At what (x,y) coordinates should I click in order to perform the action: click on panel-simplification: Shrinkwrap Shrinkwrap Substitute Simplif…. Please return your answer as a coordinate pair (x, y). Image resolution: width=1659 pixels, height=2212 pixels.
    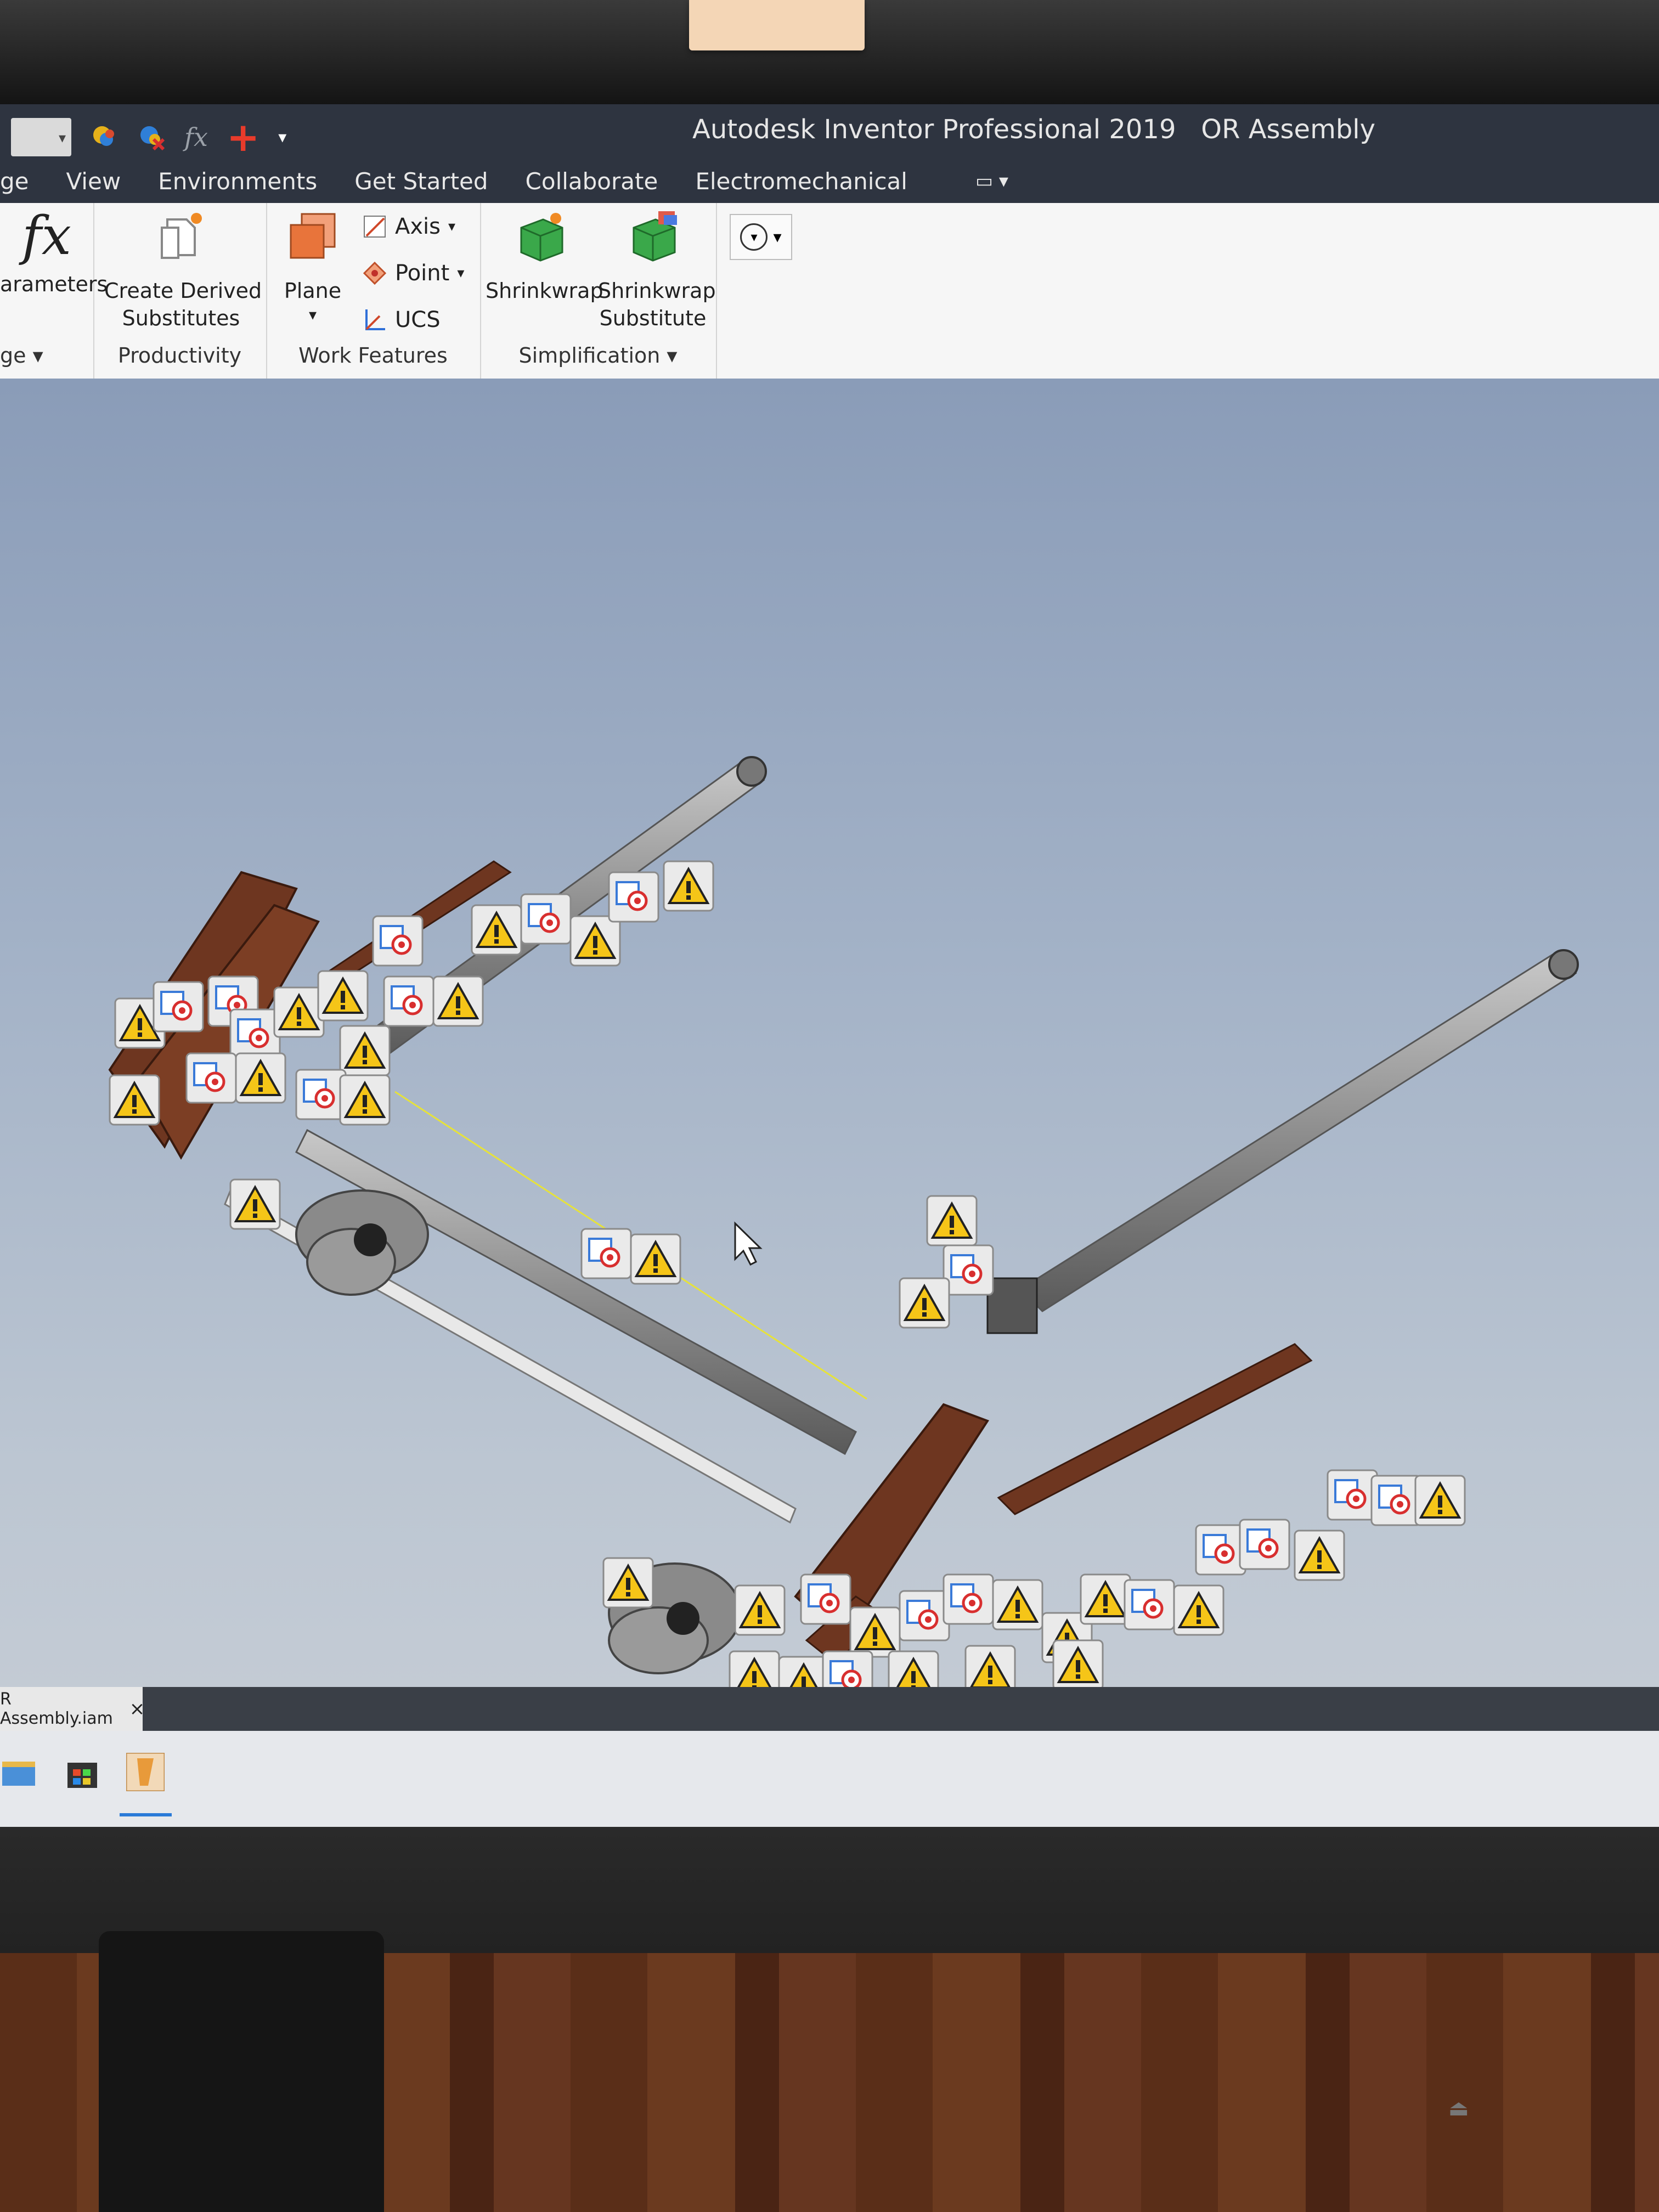
    Looking at the image, I should click on (598, 291).